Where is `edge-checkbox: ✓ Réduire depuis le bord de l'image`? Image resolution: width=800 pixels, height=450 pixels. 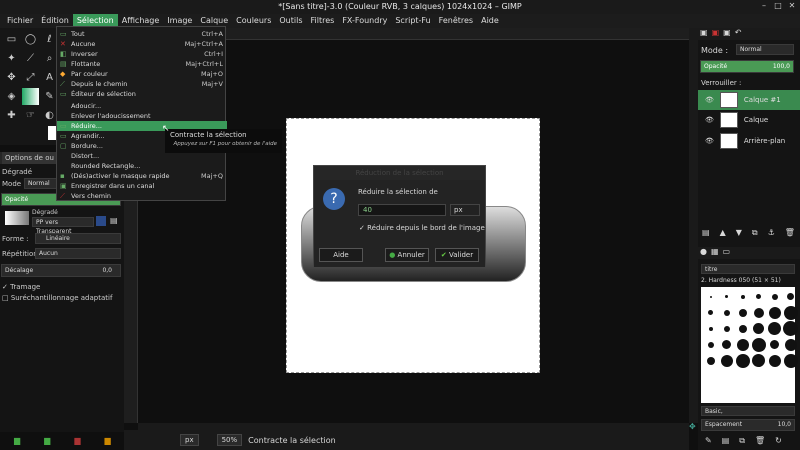 edge-checkbox: ✓ Réduire depuis le bord de l'image is located at coordinates (422, 228).